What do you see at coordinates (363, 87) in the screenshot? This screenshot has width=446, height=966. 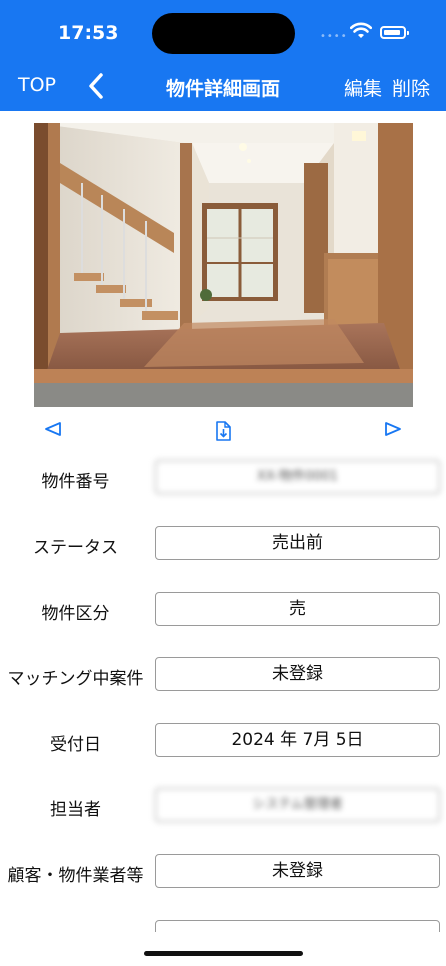 I see `edit-button: 編集` at bounding box center [363, 87].